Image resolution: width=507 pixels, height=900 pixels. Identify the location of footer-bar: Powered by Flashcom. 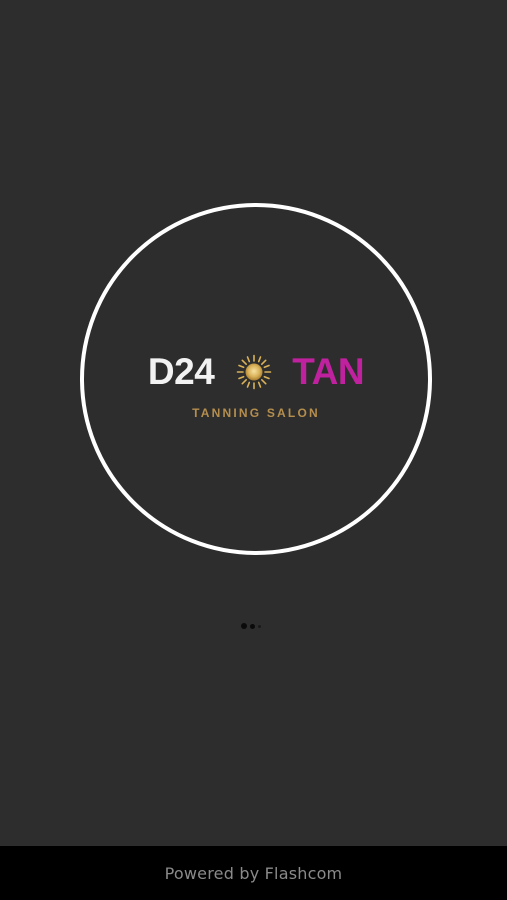
(253, 873).